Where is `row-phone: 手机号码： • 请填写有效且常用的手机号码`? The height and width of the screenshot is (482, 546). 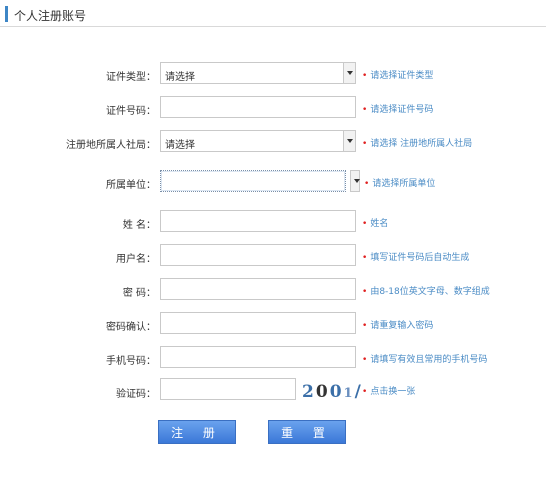
row-phone: 手机号码： • 请填写有效且常用的手机号码 is located at coordinates (273, 358).